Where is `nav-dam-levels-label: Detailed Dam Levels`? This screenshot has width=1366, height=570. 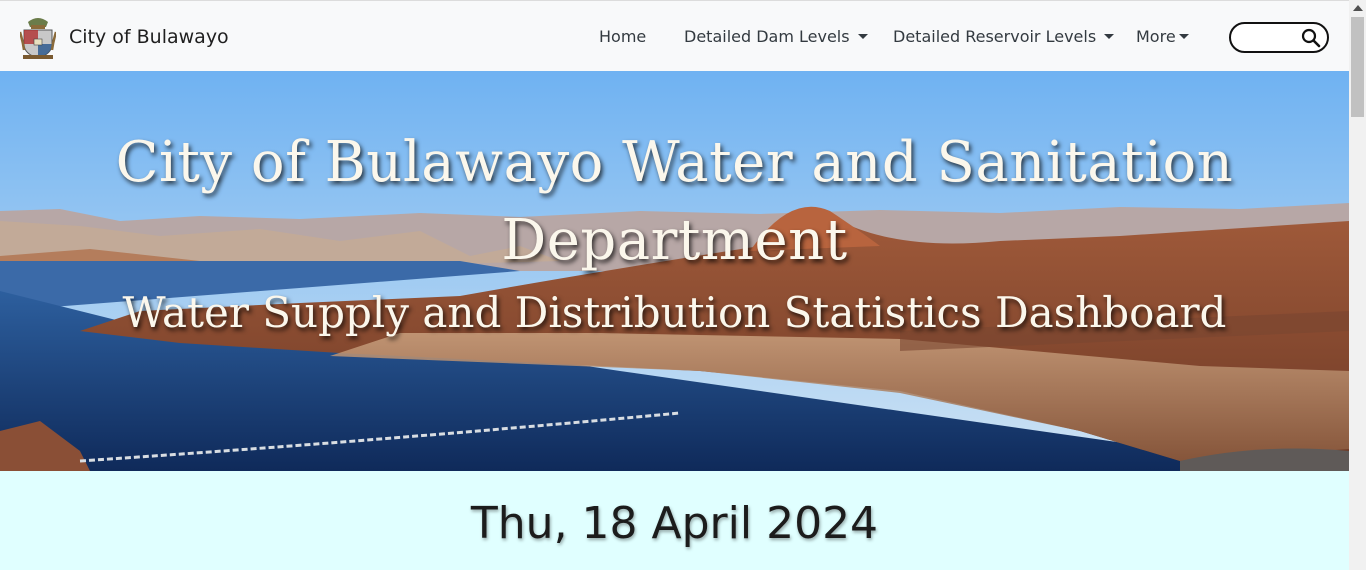 nav-dam-levels-label: Detailed Dam Levels is located at coordinates (767, 36).